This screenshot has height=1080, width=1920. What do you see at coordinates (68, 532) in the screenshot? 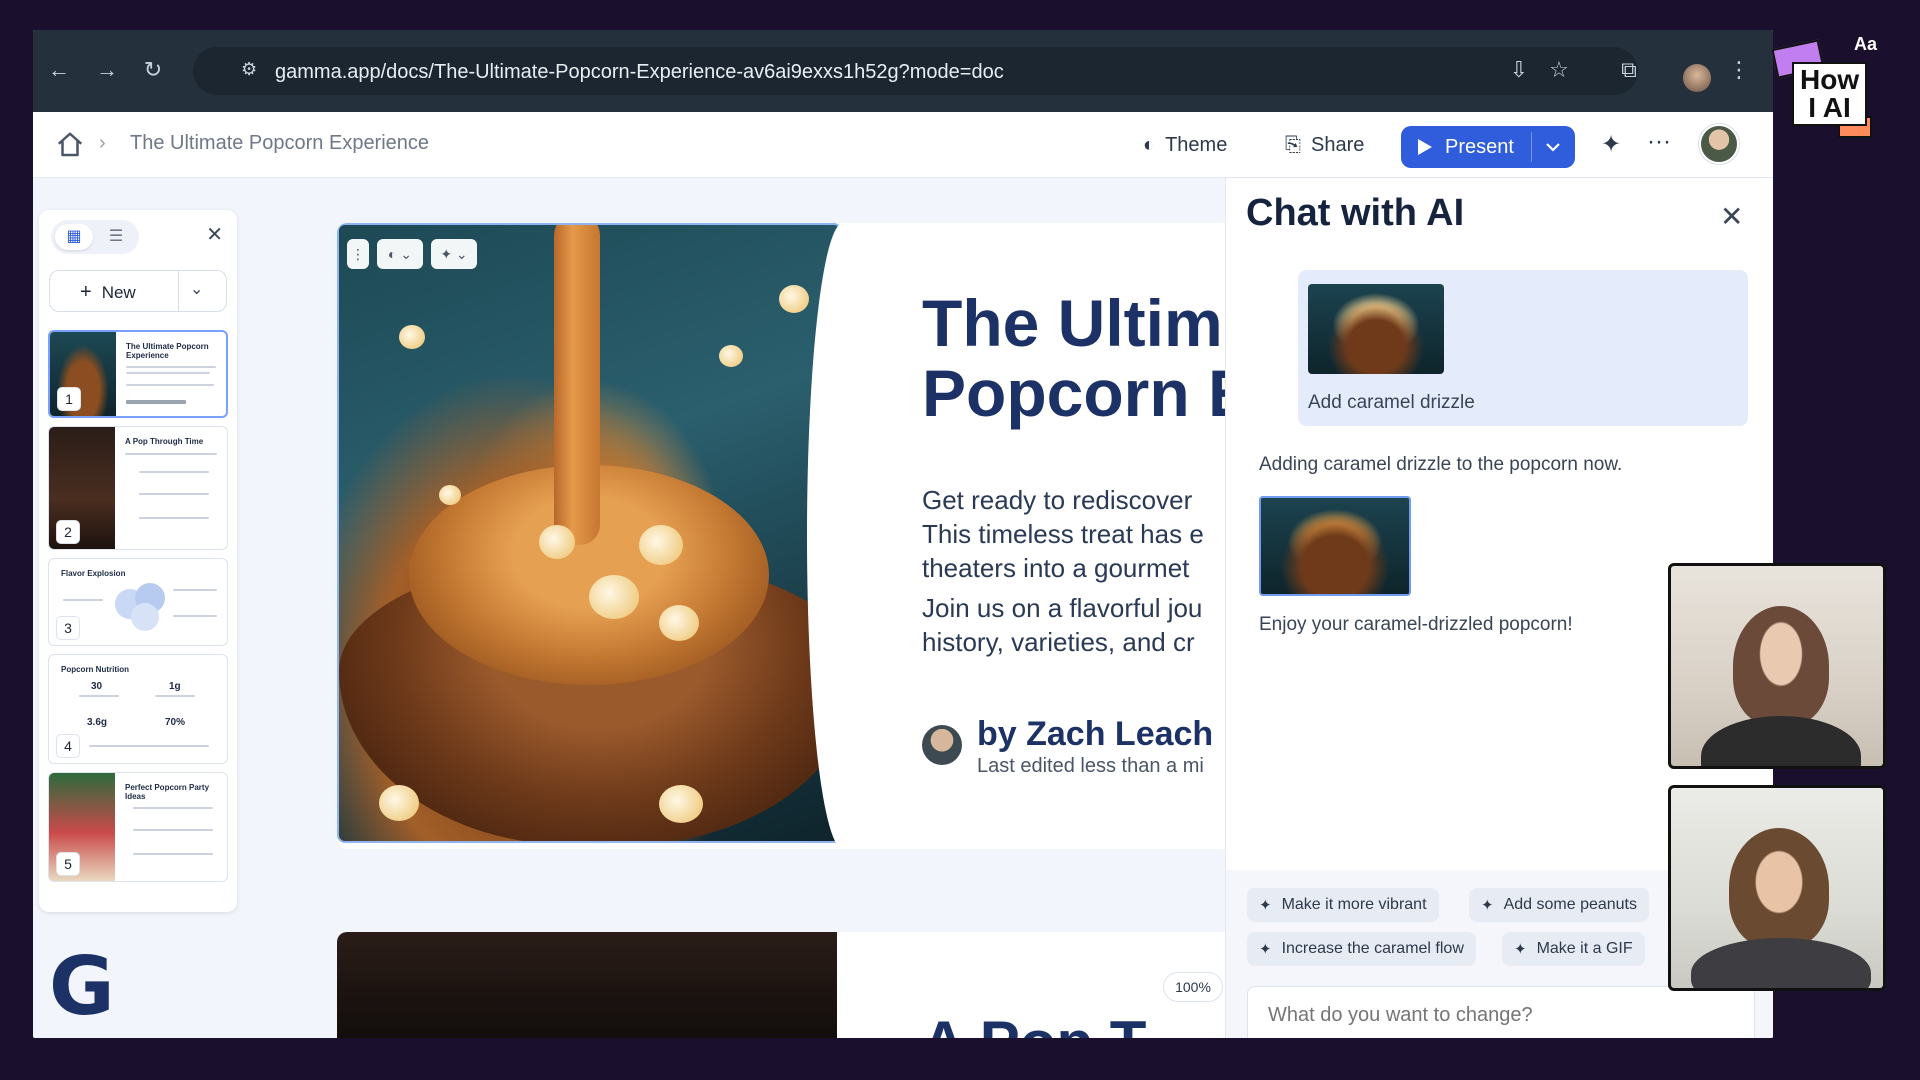
I see `slide-number: 2` at bounding box center [68, 532].